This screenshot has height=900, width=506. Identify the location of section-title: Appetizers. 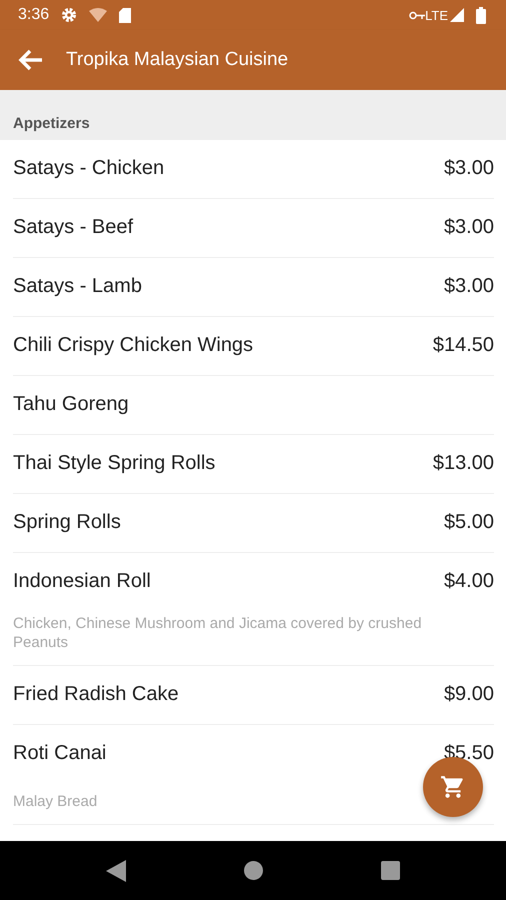
(51, 123).